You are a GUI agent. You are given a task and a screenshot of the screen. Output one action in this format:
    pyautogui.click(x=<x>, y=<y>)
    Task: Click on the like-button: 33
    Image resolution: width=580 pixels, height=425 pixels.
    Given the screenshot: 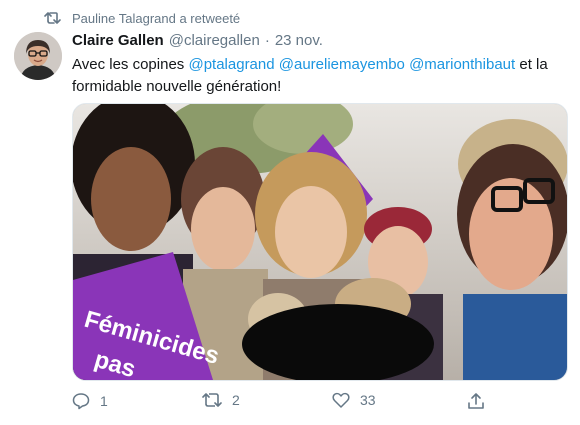 What is the action you would take?
    pyautogui.click(x=354, y=400)
    